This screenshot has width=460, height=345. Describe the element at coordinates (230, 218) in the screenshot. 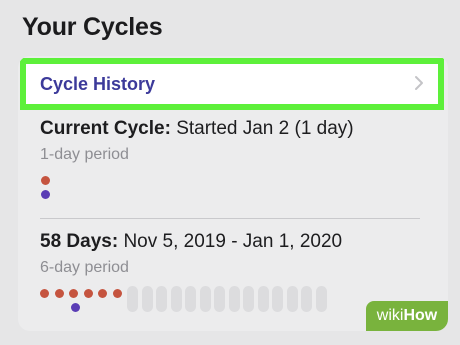

I see `divider` at that location.